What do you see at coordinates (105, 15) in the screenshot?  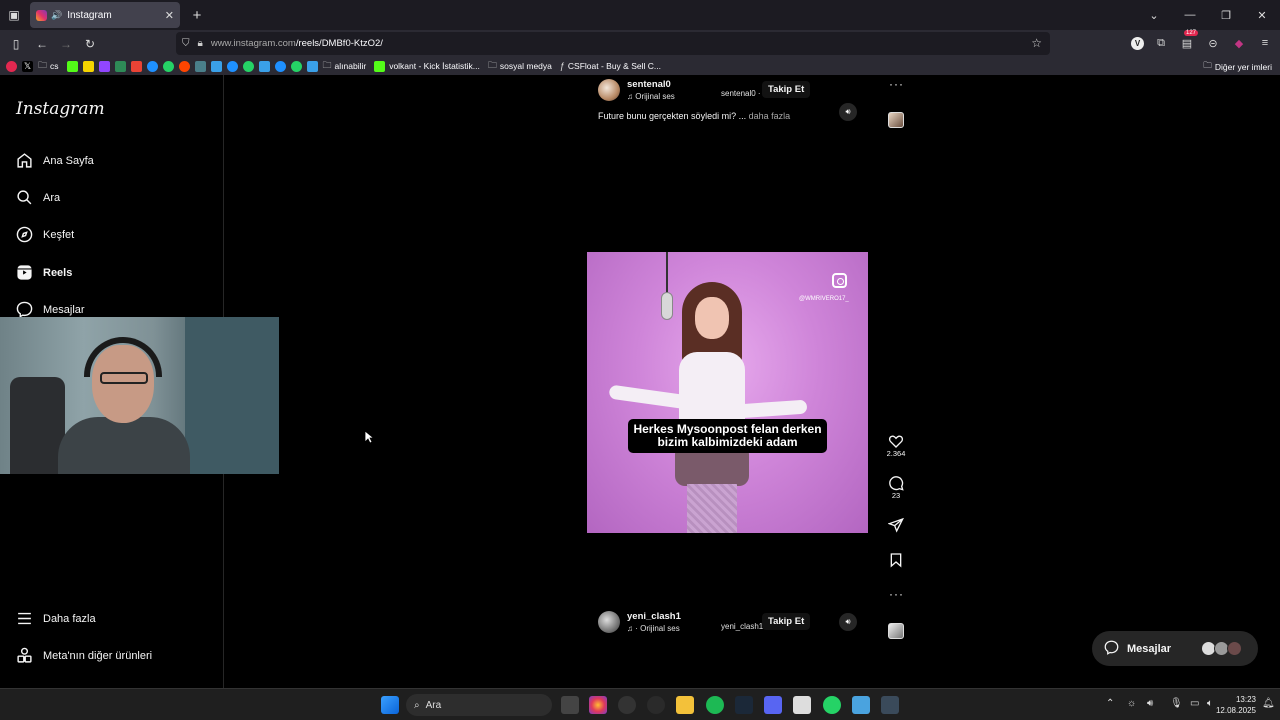 I see `browser-tab-instagram: 🔊 Instagram ✕` at bounding box center [105, 15].